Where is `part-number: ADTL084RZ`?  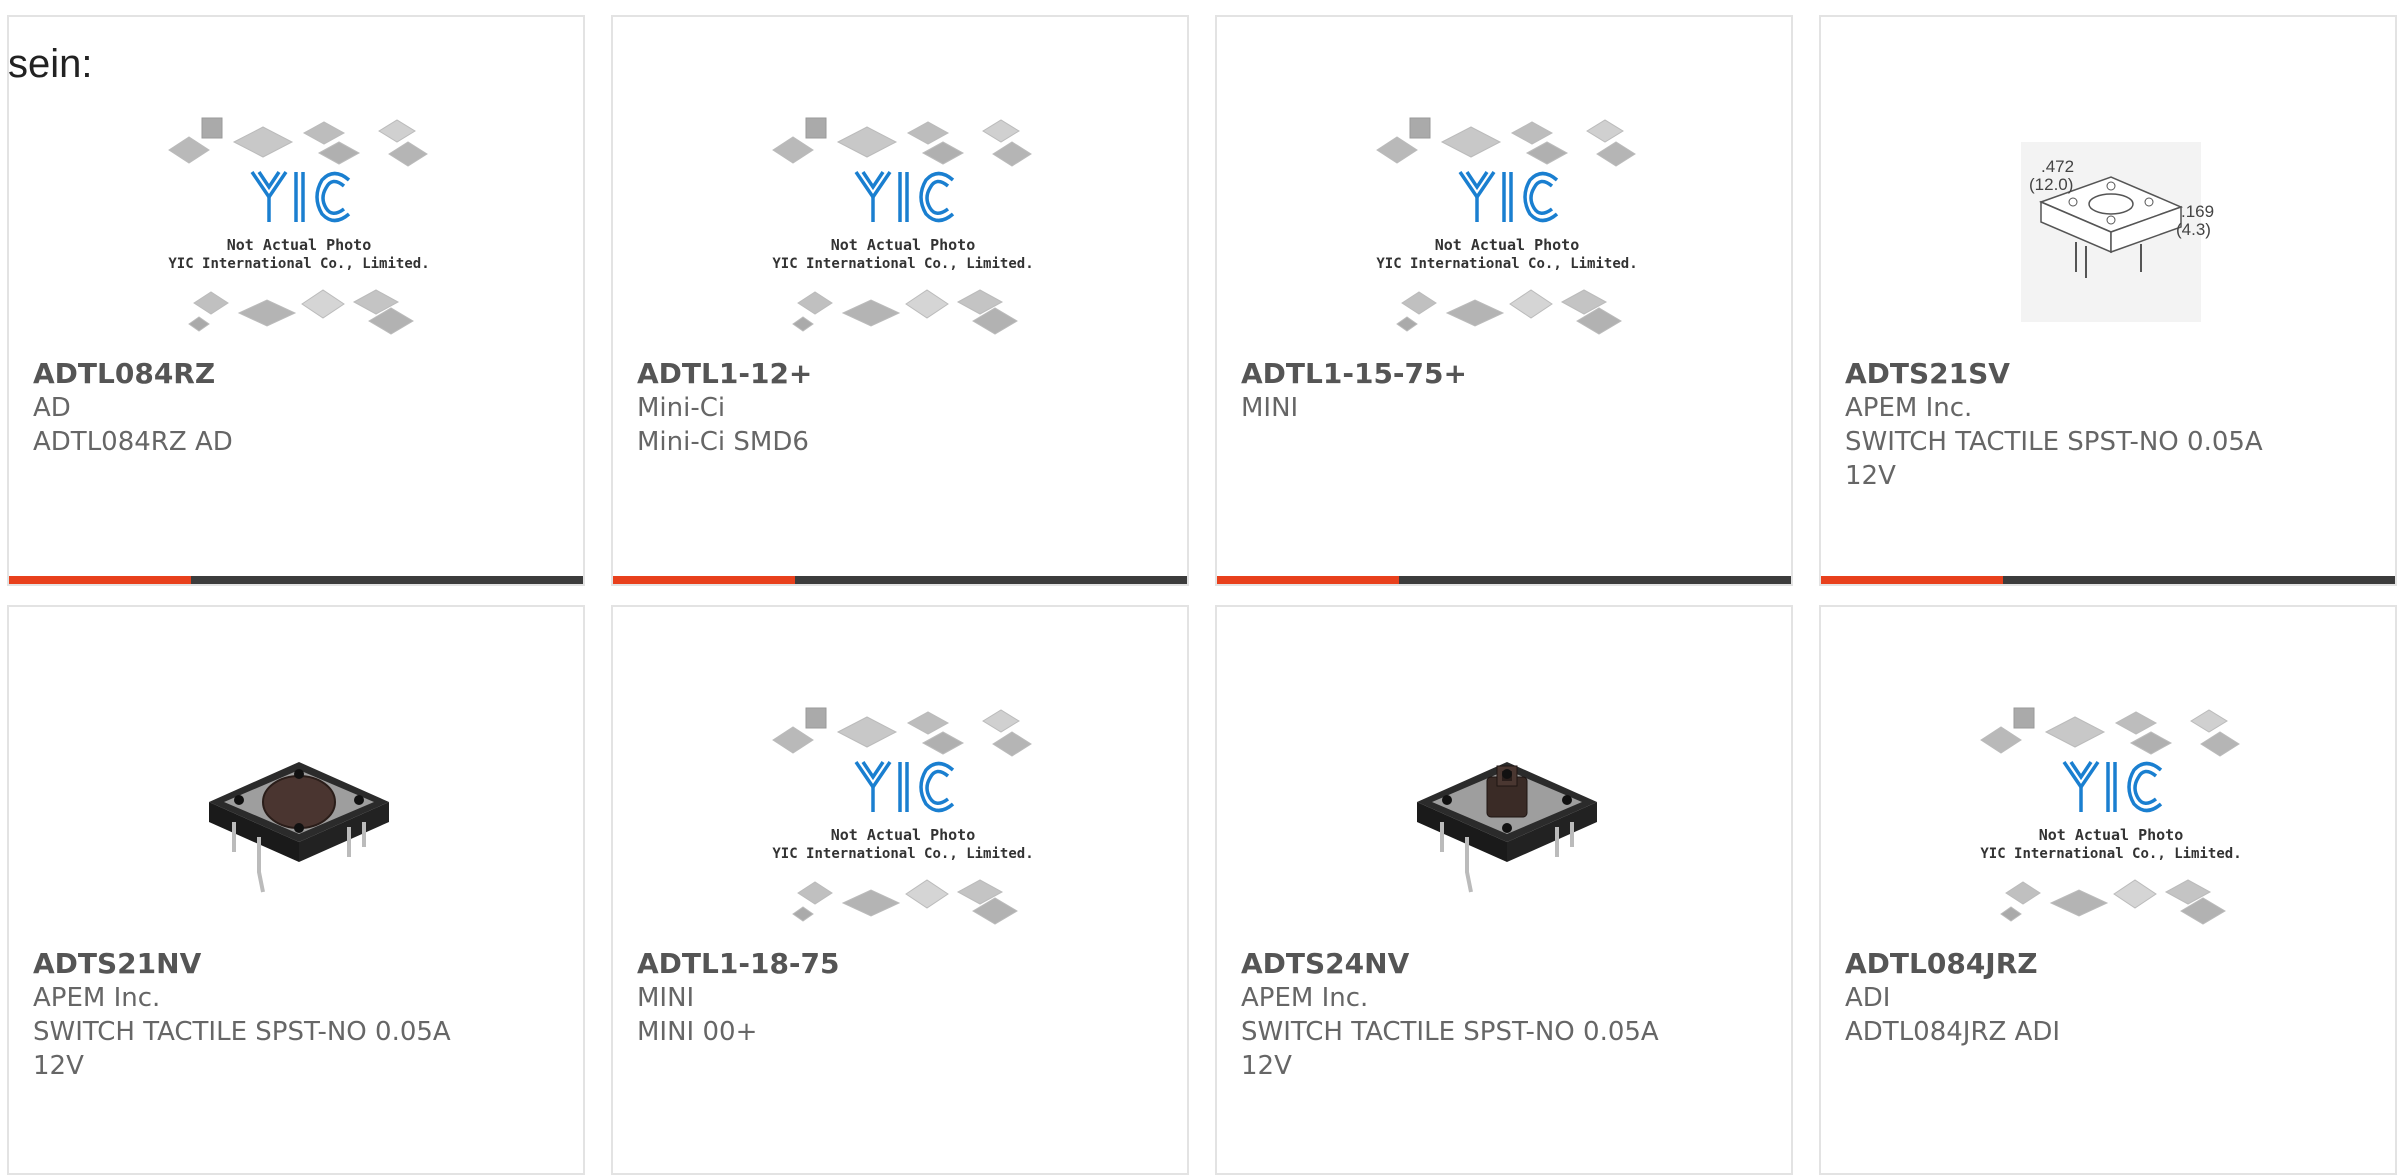 part-number: ADTL084RZ is located at coordinates (296, 374).